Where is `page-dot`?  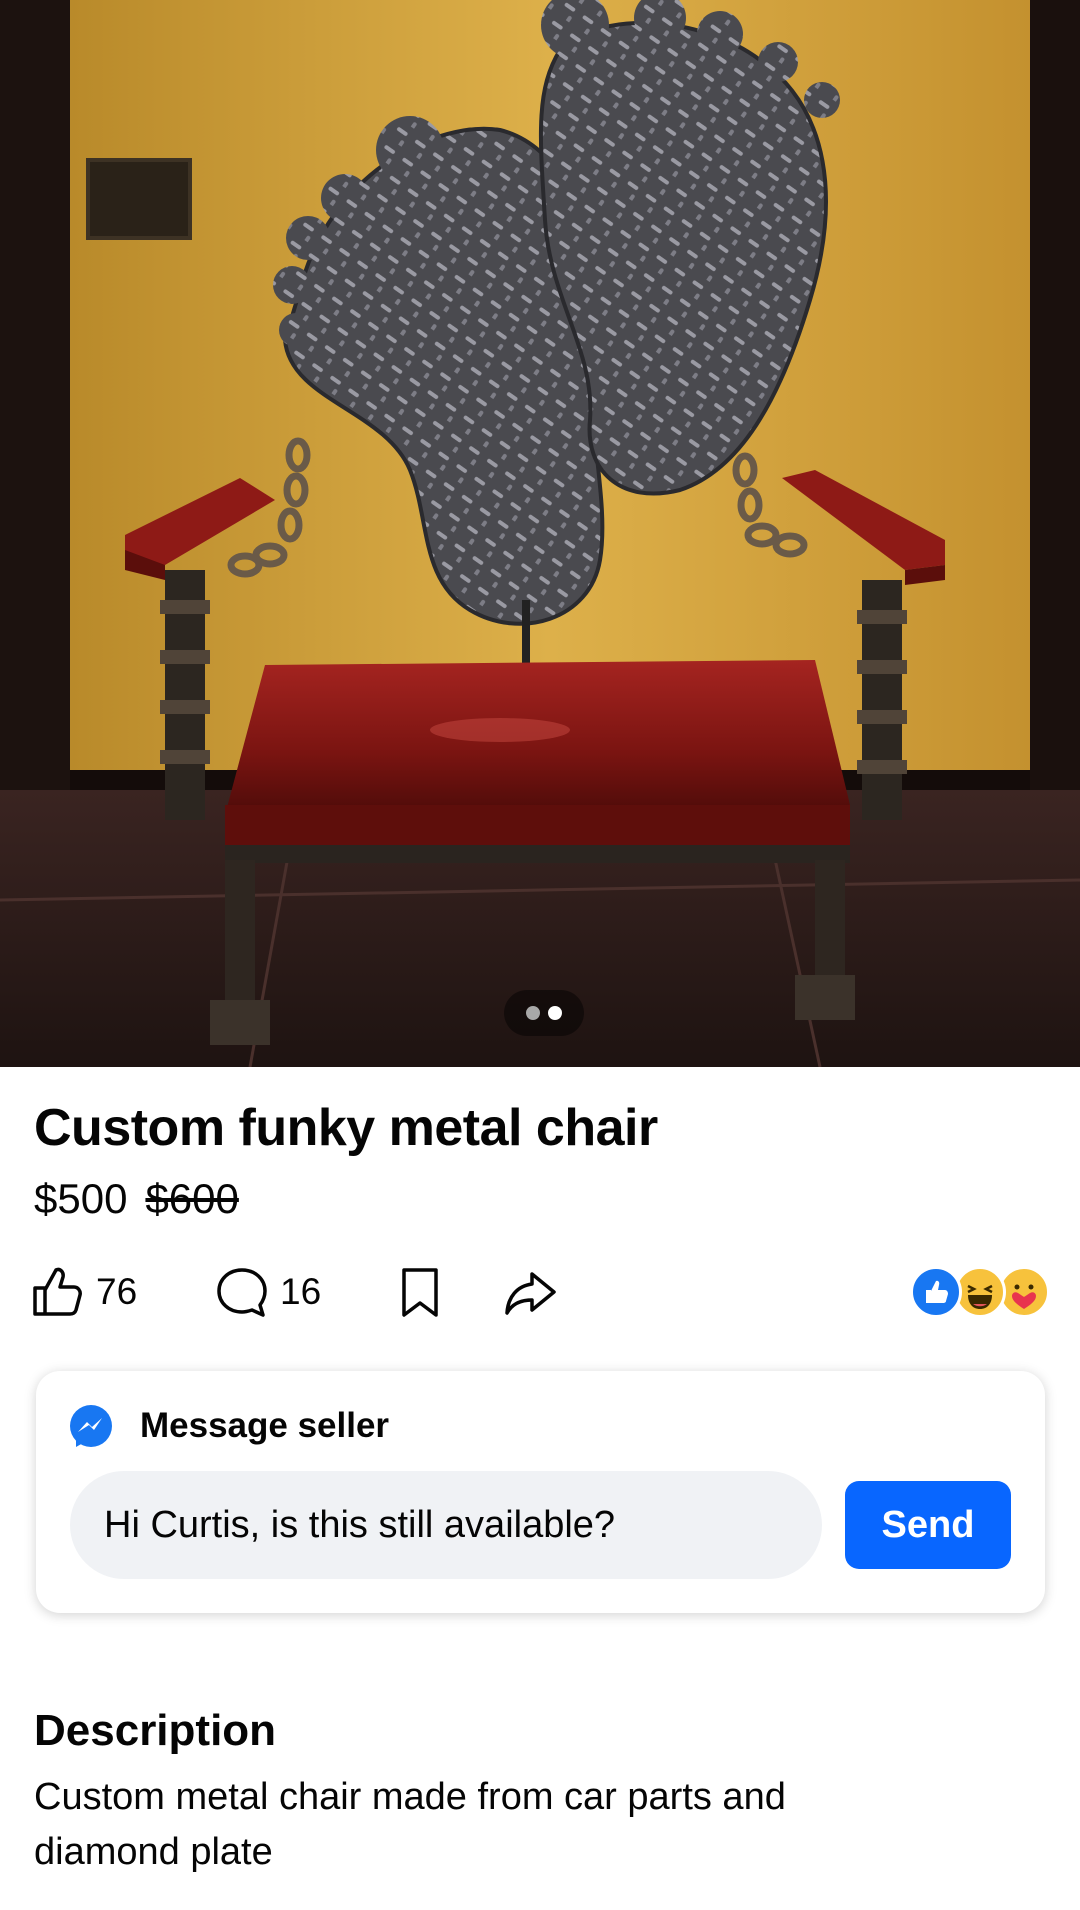
page-dot is located at coordinates (533, 1013).